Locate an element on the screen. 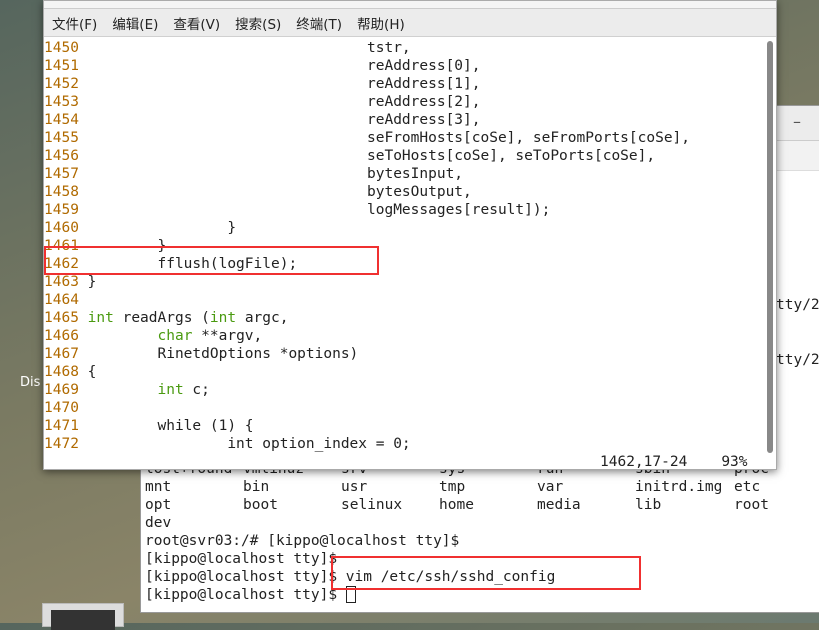 This screenshot has width=819, height=630. ls-entry: var is located at coordinates (550, 487).